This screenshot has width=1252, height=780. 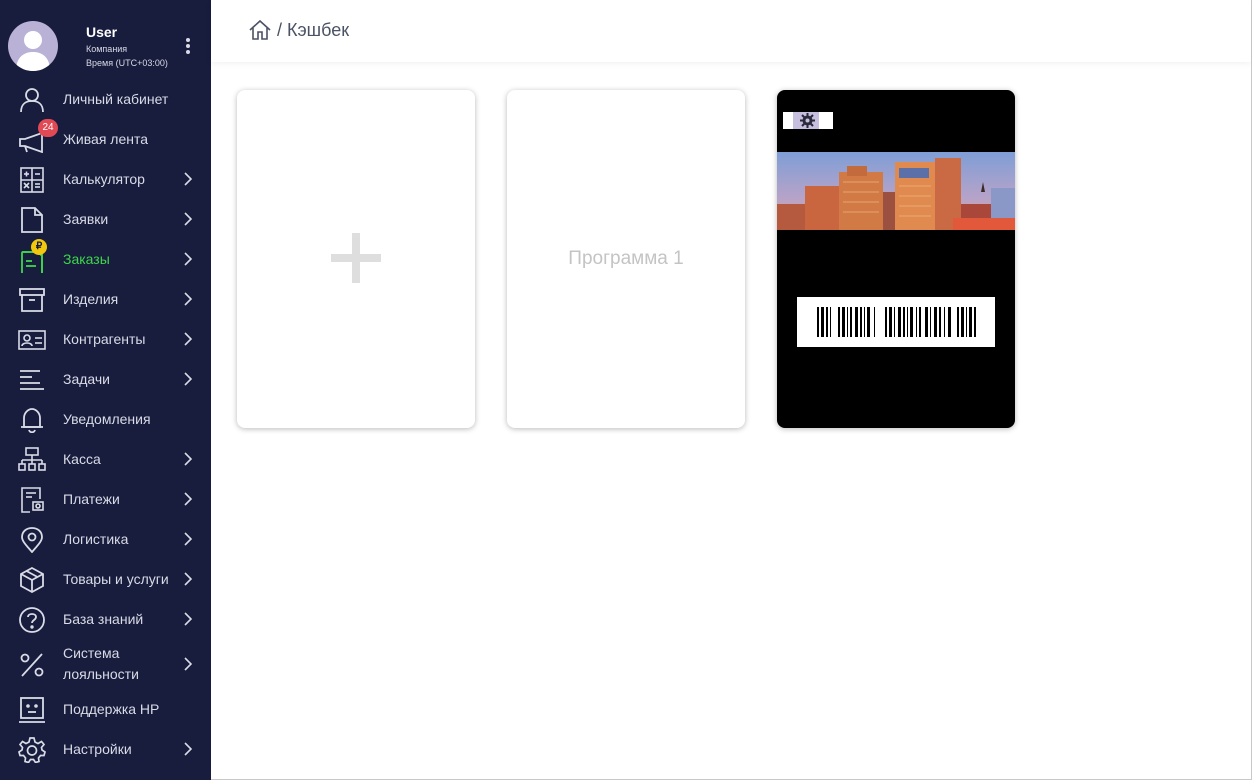 I want to click on sidebar-item-support: Поддержка НР, so click(x=105, y=709).